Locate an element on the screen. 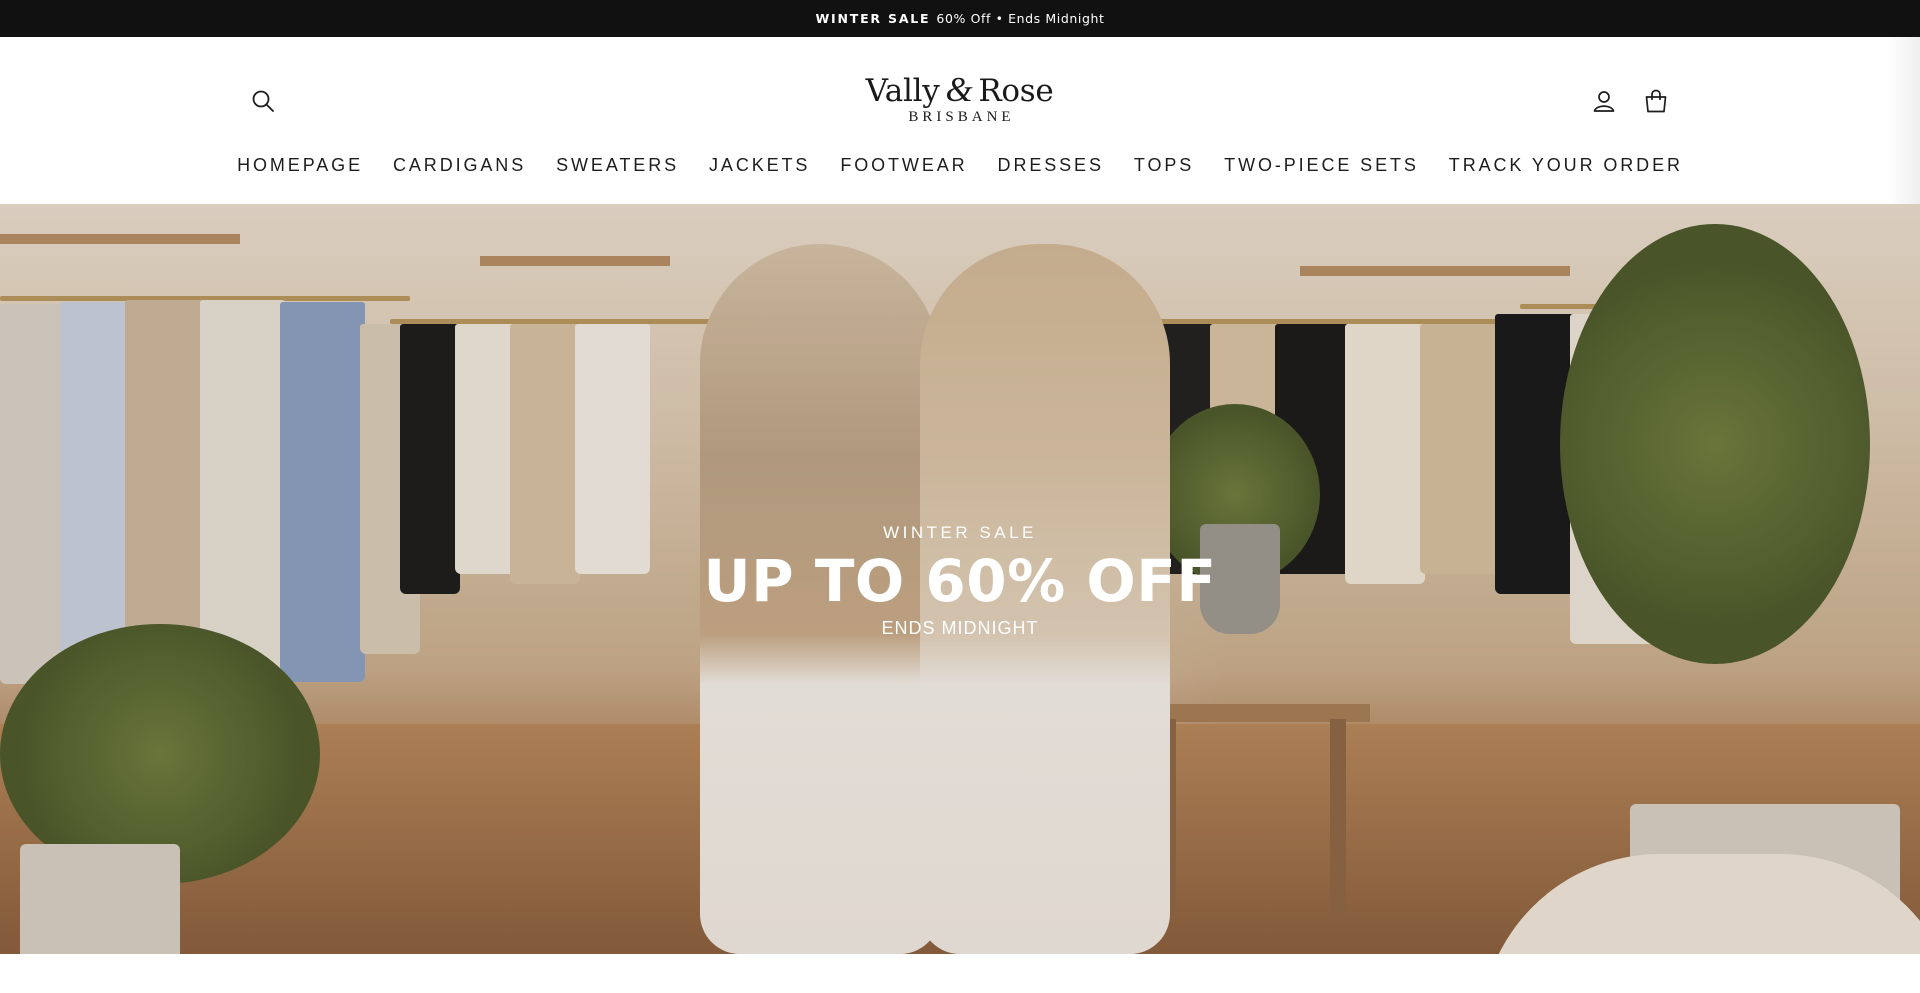 The height and width of the screenshot is (993, 1920). page-content-start is located at coordinates (960, 973).